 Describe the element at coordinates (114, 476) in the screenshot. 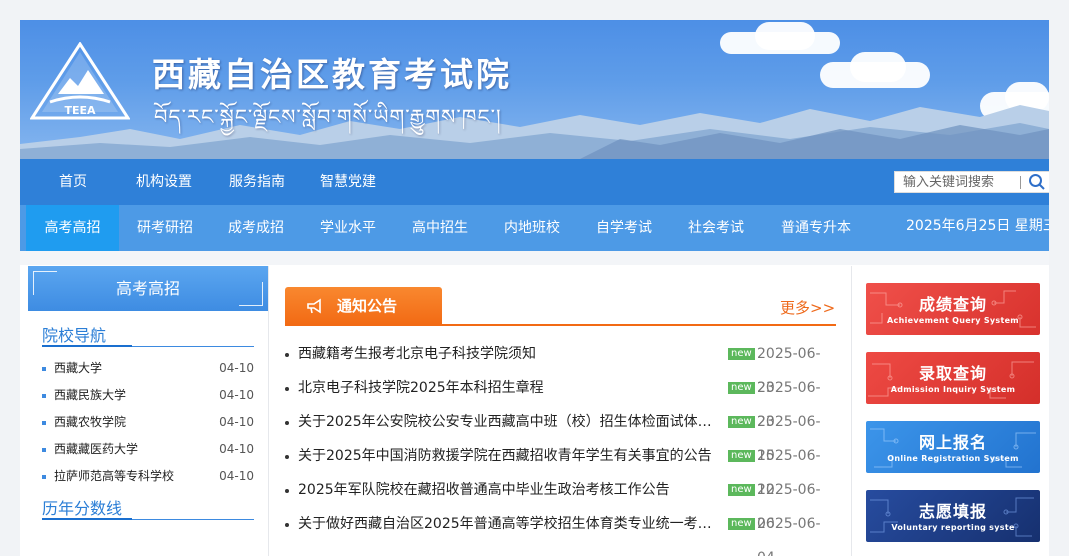

I see `school-name: 拉萨师范高等专科学校` at that location.